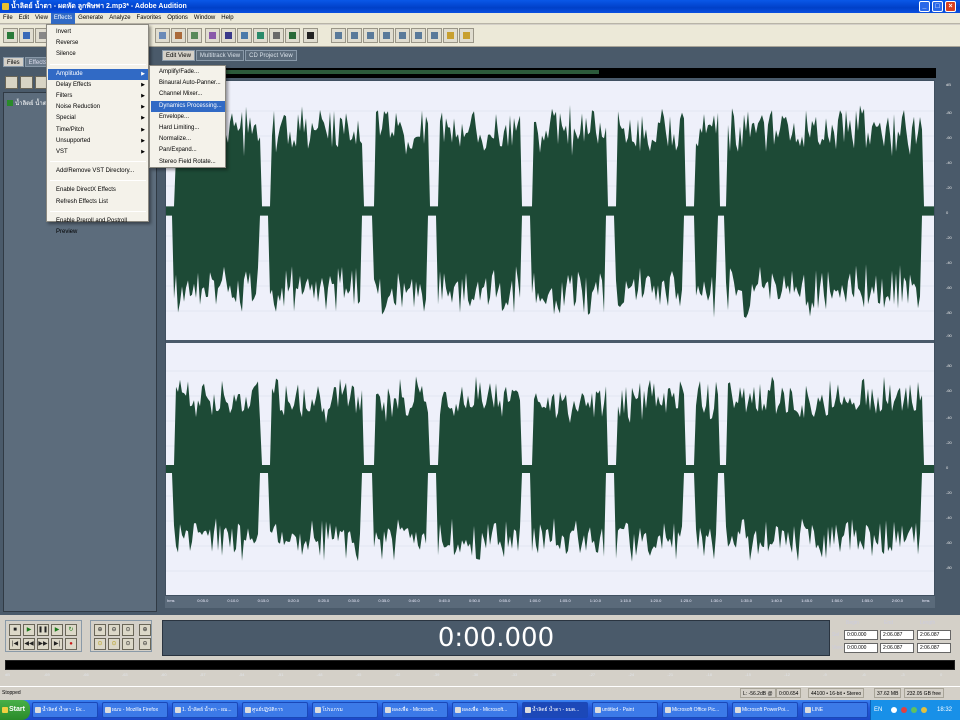  Describe the element at coordinates (177, 18) in the screenshot. I see `menu-options: Options` at that location.